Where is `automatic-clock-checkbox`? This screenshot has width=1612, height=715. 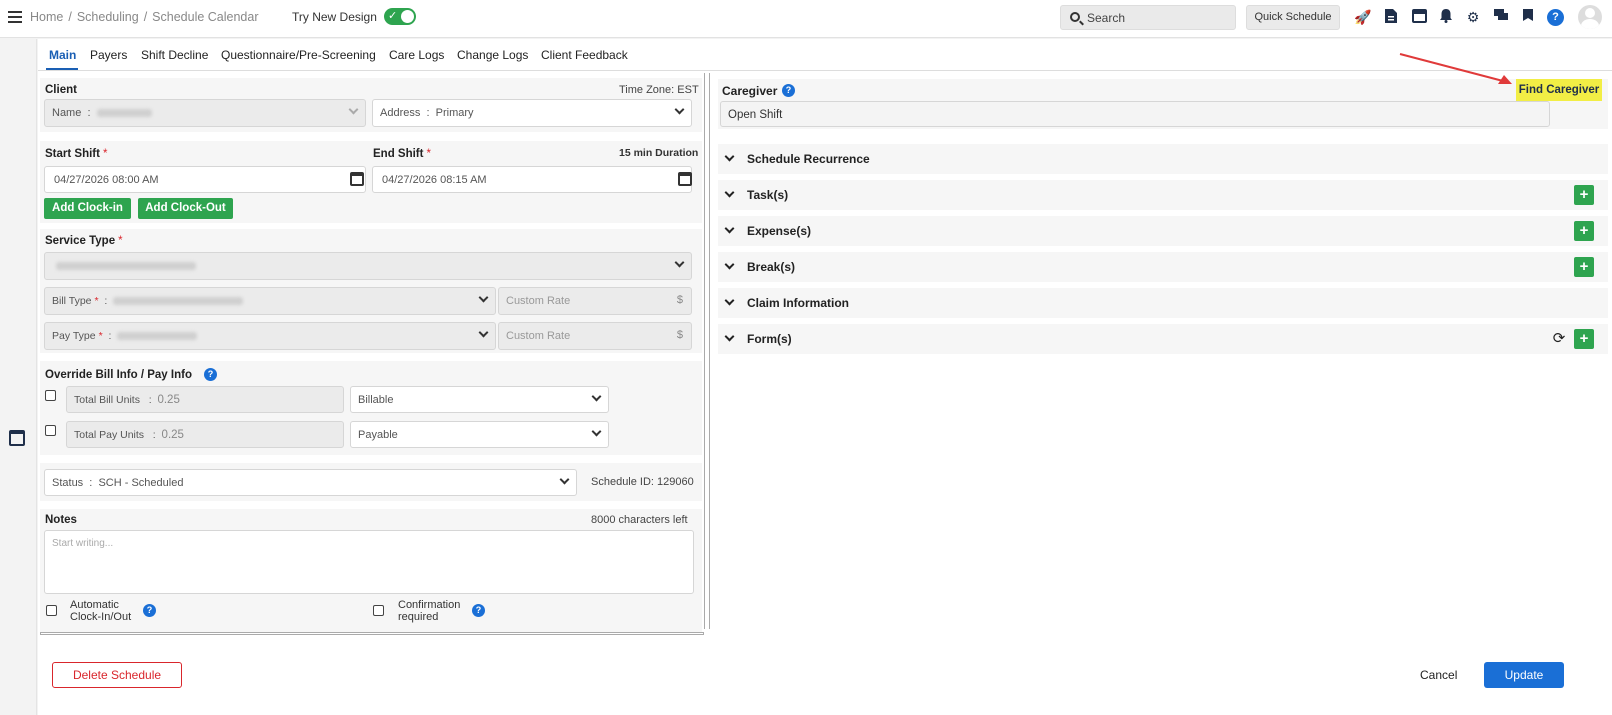 automatic-clock-checkbox is located at coordinates (51, 610).